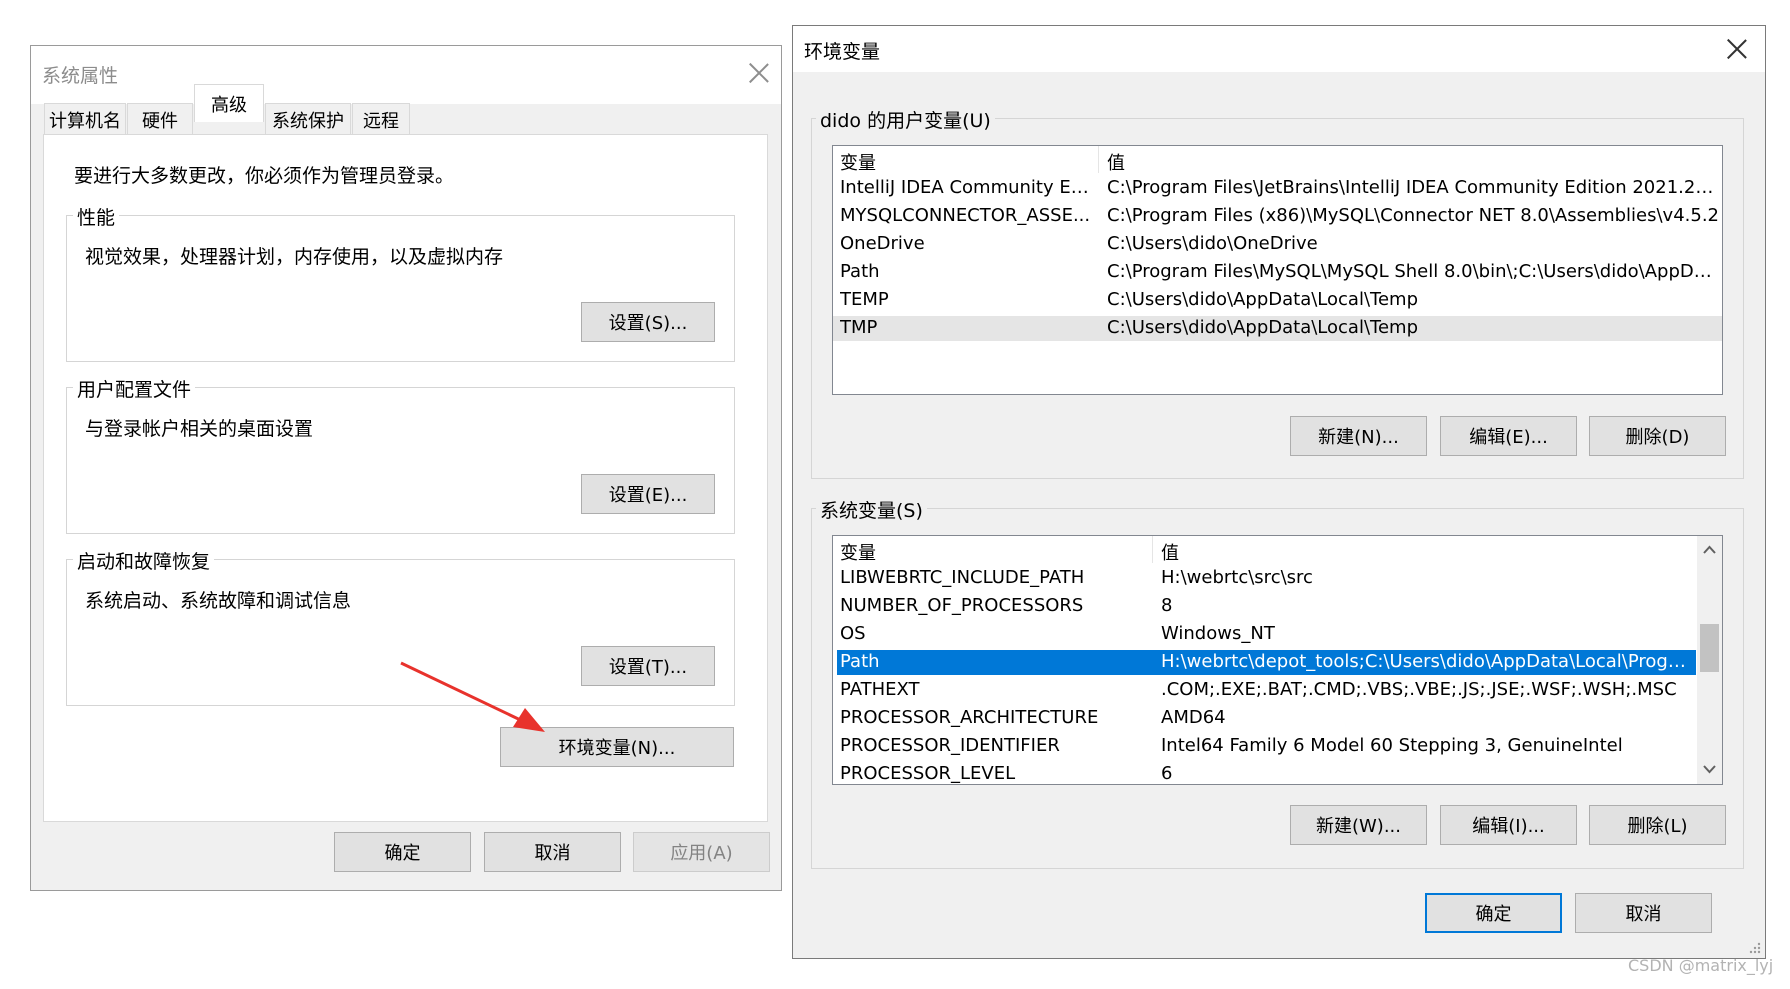 The height and width of the screenshot is (989, 1790). Describe the element at coordinates (406, 75) in the screenshot. I see `system-properties-titlebar: 系统属性` at that location.